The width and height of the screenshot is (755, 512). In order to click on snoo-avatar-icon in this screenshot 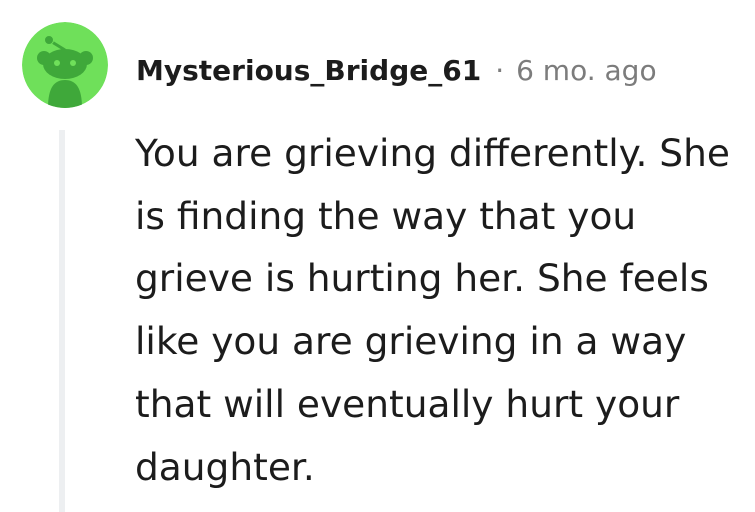, I will do `click(65, 65)`.